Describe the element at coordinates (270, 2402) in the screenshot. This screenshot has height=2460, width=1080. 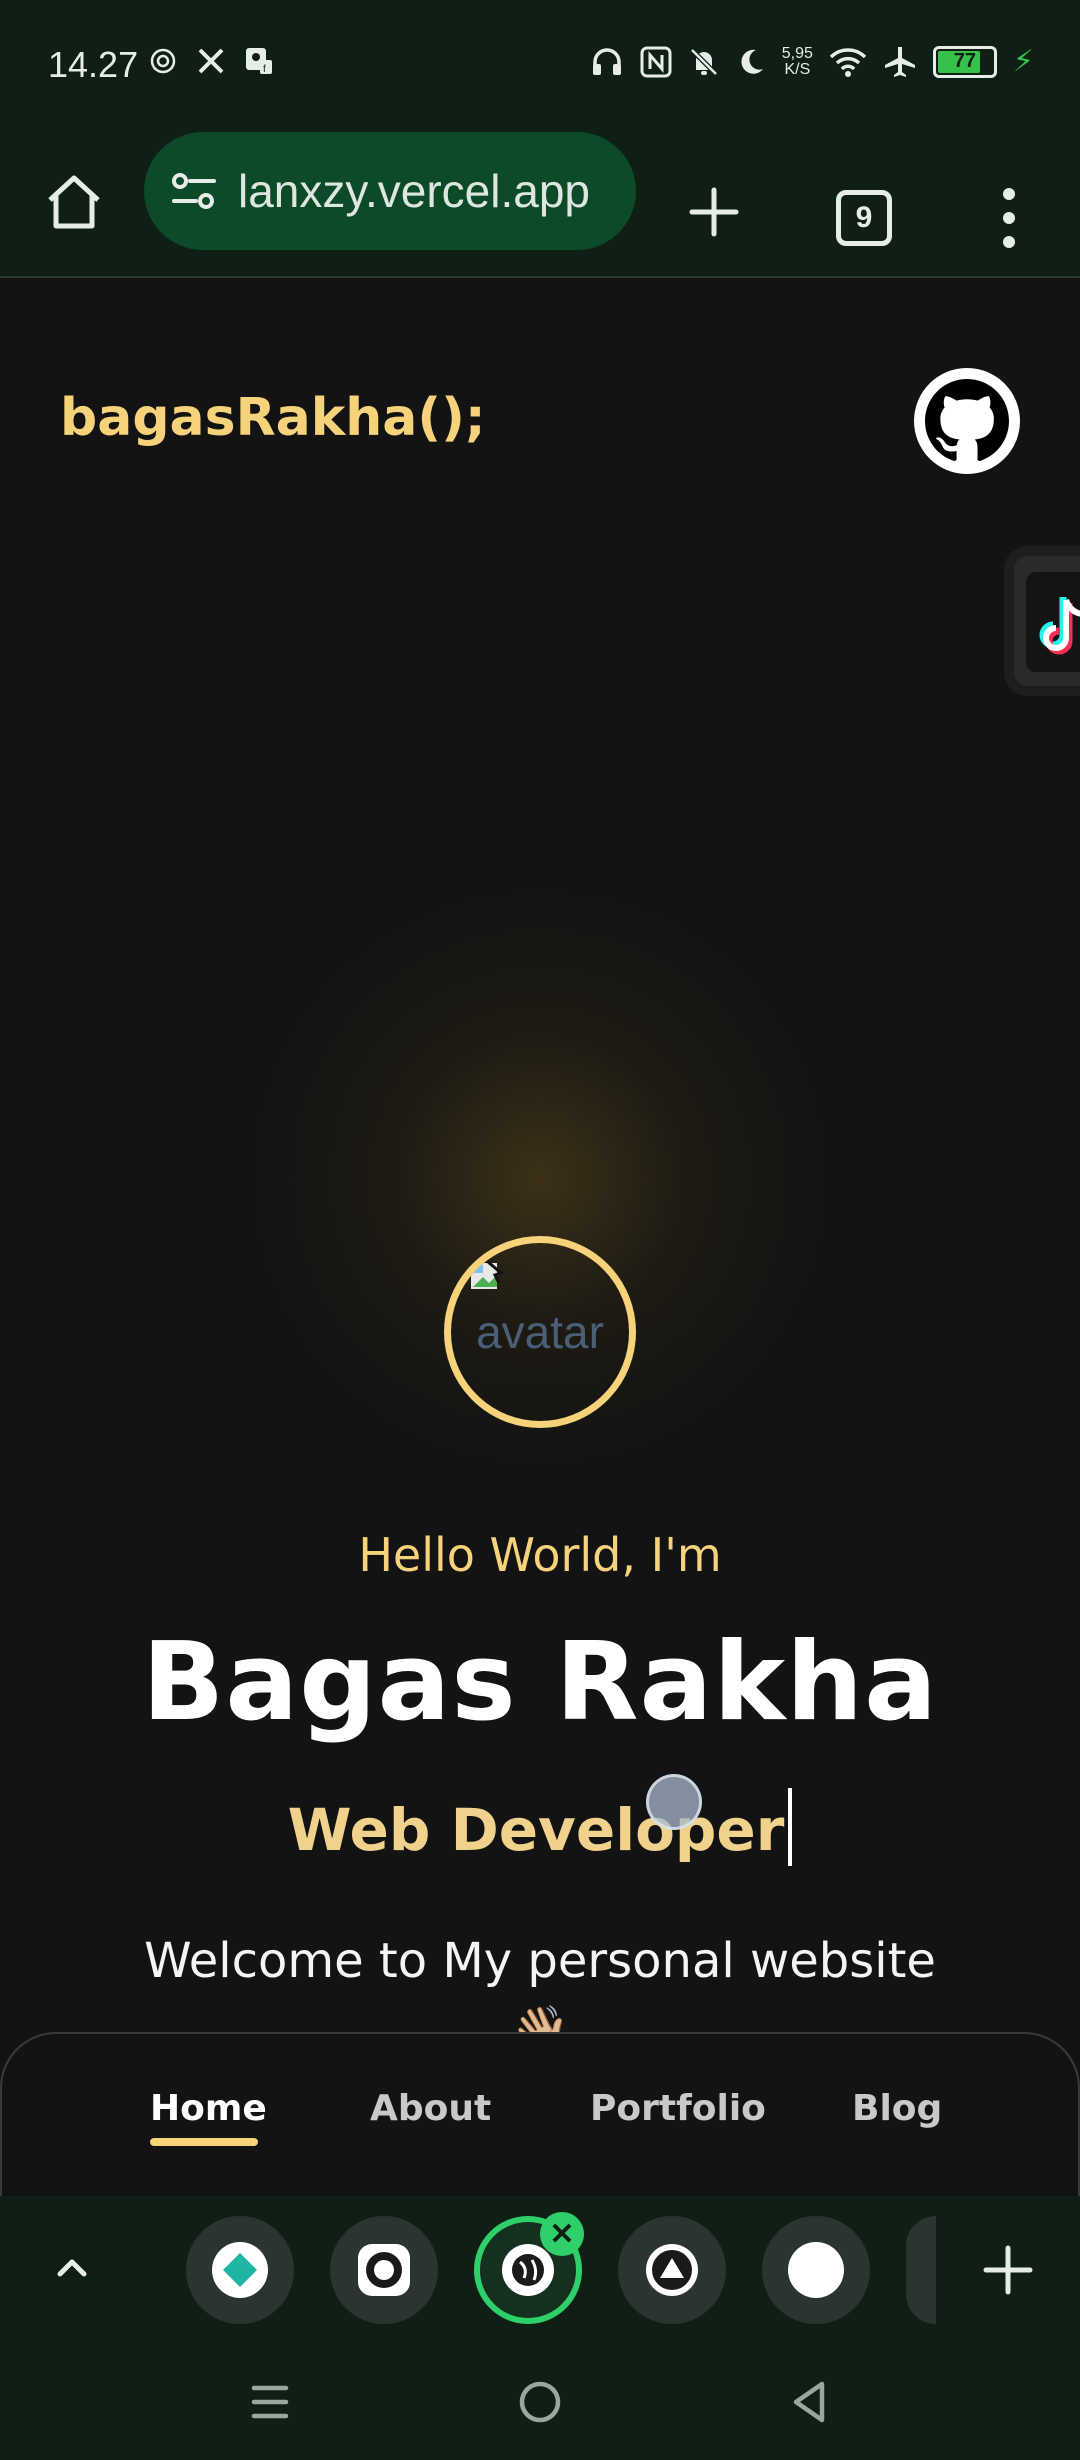
I see `recents-menu-icon` at that location.